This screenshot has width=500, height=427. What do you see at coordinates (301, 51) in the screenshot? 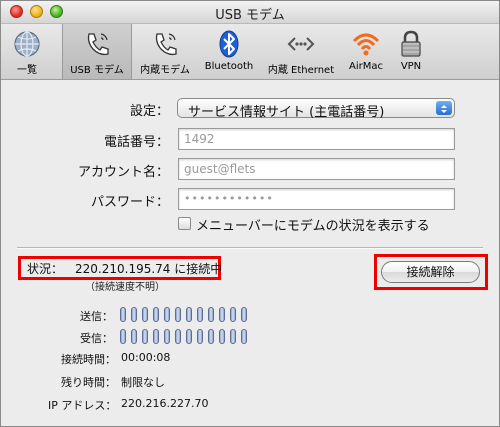
I see `toolbar-item-ethernet: 内蔵 Ethernet` at bounding box center [301, 51].